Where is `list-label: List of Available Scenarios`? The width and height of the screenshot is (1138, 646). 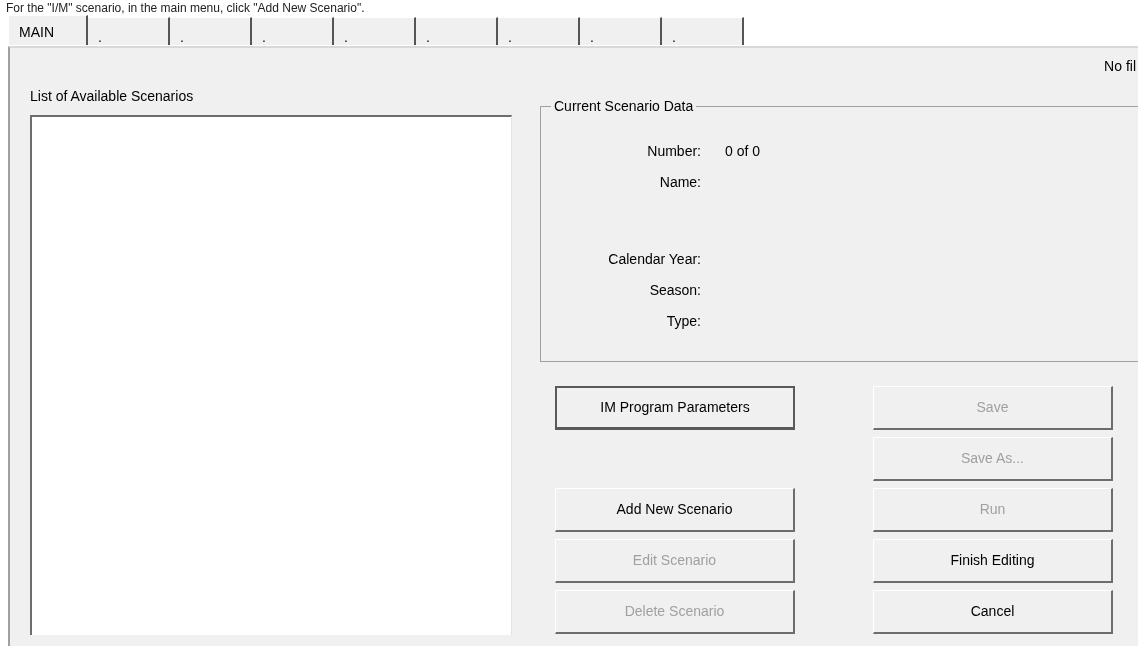 list-label: List of Available Scenarios is located at coordinates (112, 96).